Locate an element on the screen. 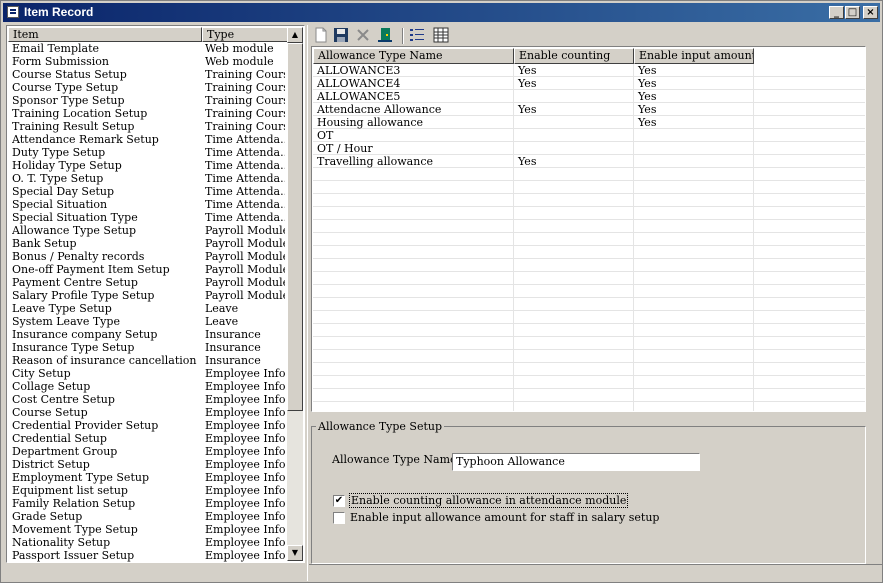  column-header-type: Type is located at coordinates (245, 34).